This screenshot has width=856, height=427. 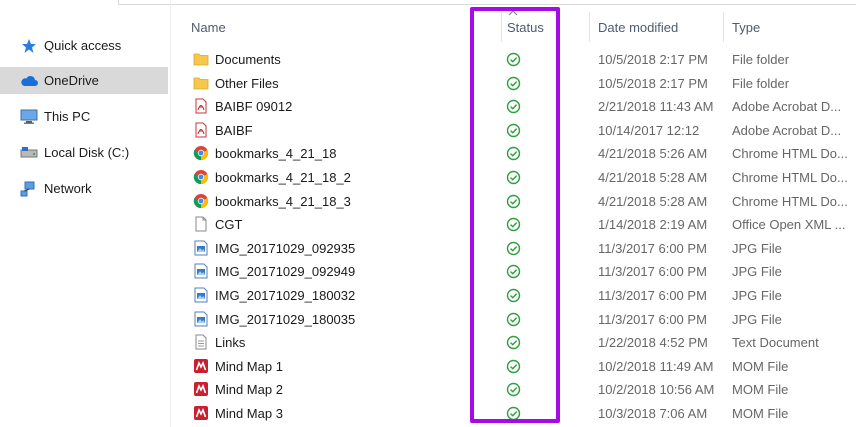 What do you see at coordinates (248, 59) in the screenshot?
I see `file-name: Documents` at bounding box center [248, 59].